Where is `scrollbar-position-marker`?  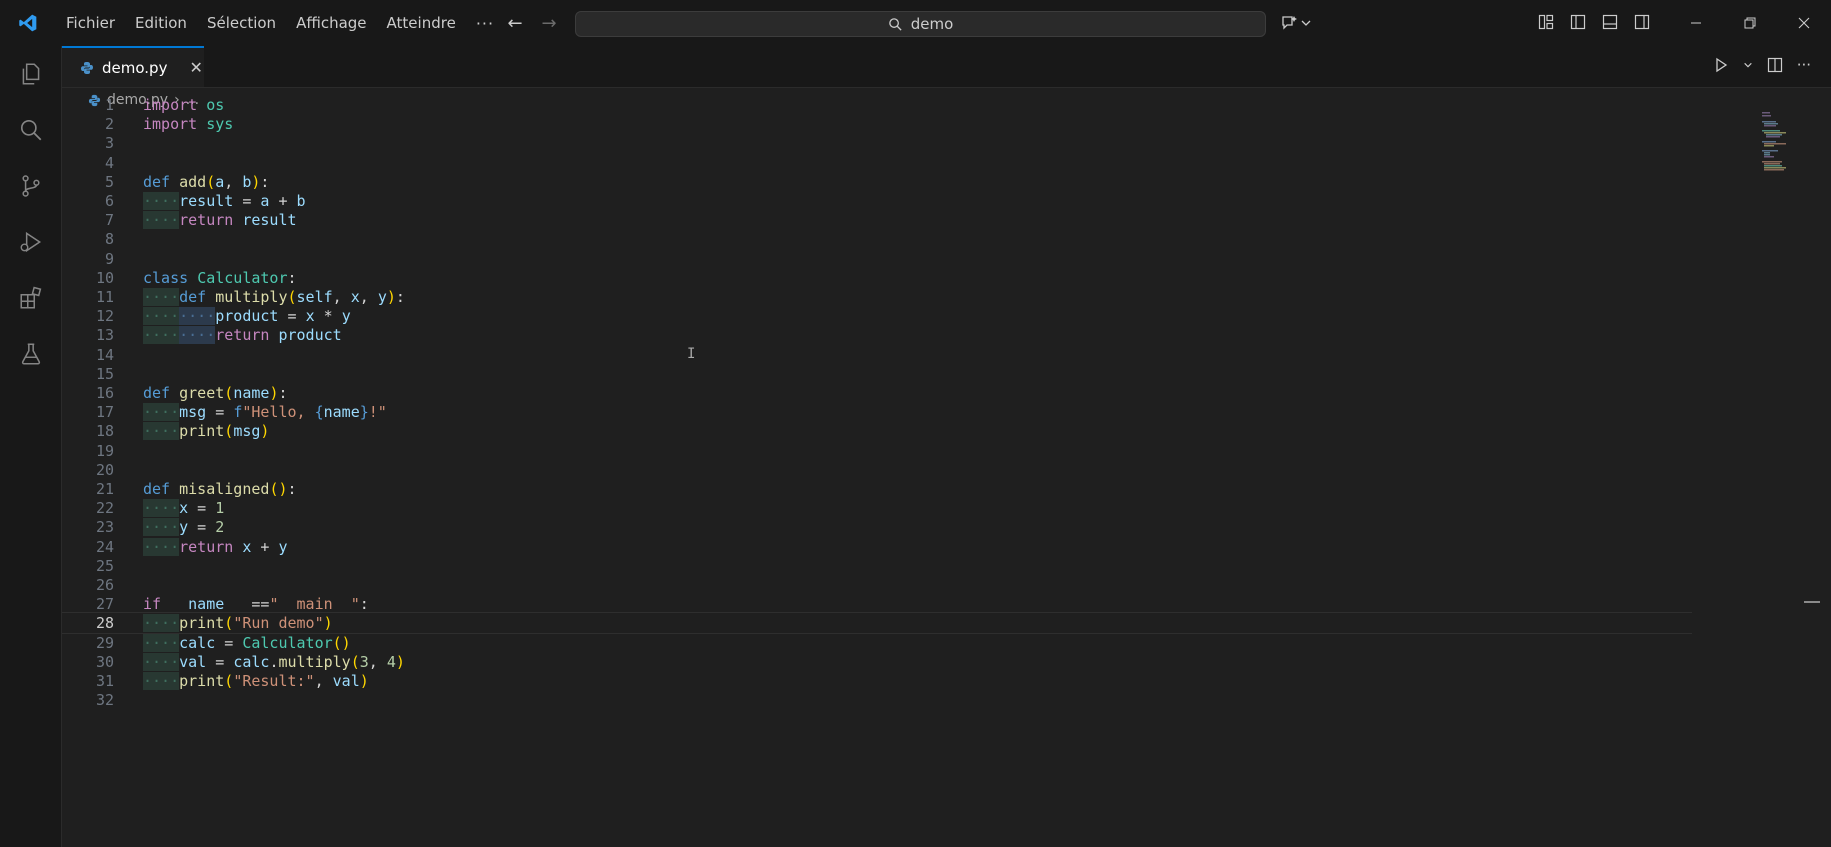 scrollbar-position-marker is located at coordinates (1812, 602).